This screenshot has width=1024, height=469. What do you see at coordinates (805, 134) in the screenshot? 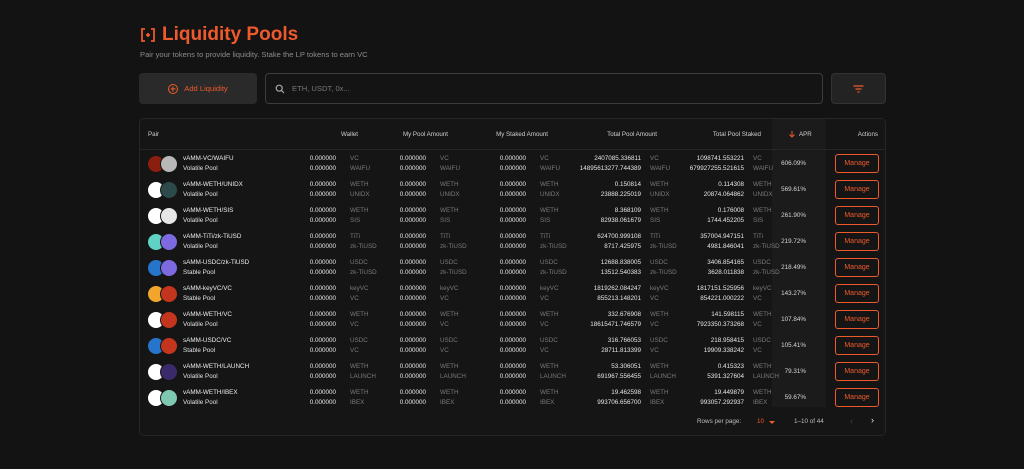
I see `col-apr: APR` at bounding box center [805, 134].